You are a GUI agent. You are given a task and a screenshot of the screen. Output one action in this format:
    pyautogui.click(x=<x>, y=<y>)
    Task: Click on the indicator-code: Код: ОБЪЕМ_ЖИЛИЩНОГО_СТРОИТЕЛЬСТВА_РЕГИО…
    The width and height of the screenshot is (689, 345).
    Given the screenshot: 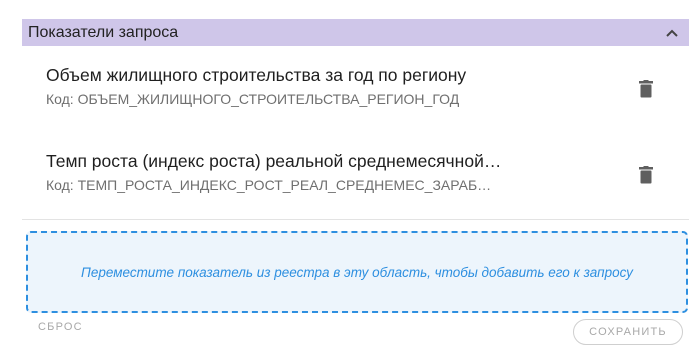 What is the action you would take?
    pyautogui.click(x=253, y=99)
    